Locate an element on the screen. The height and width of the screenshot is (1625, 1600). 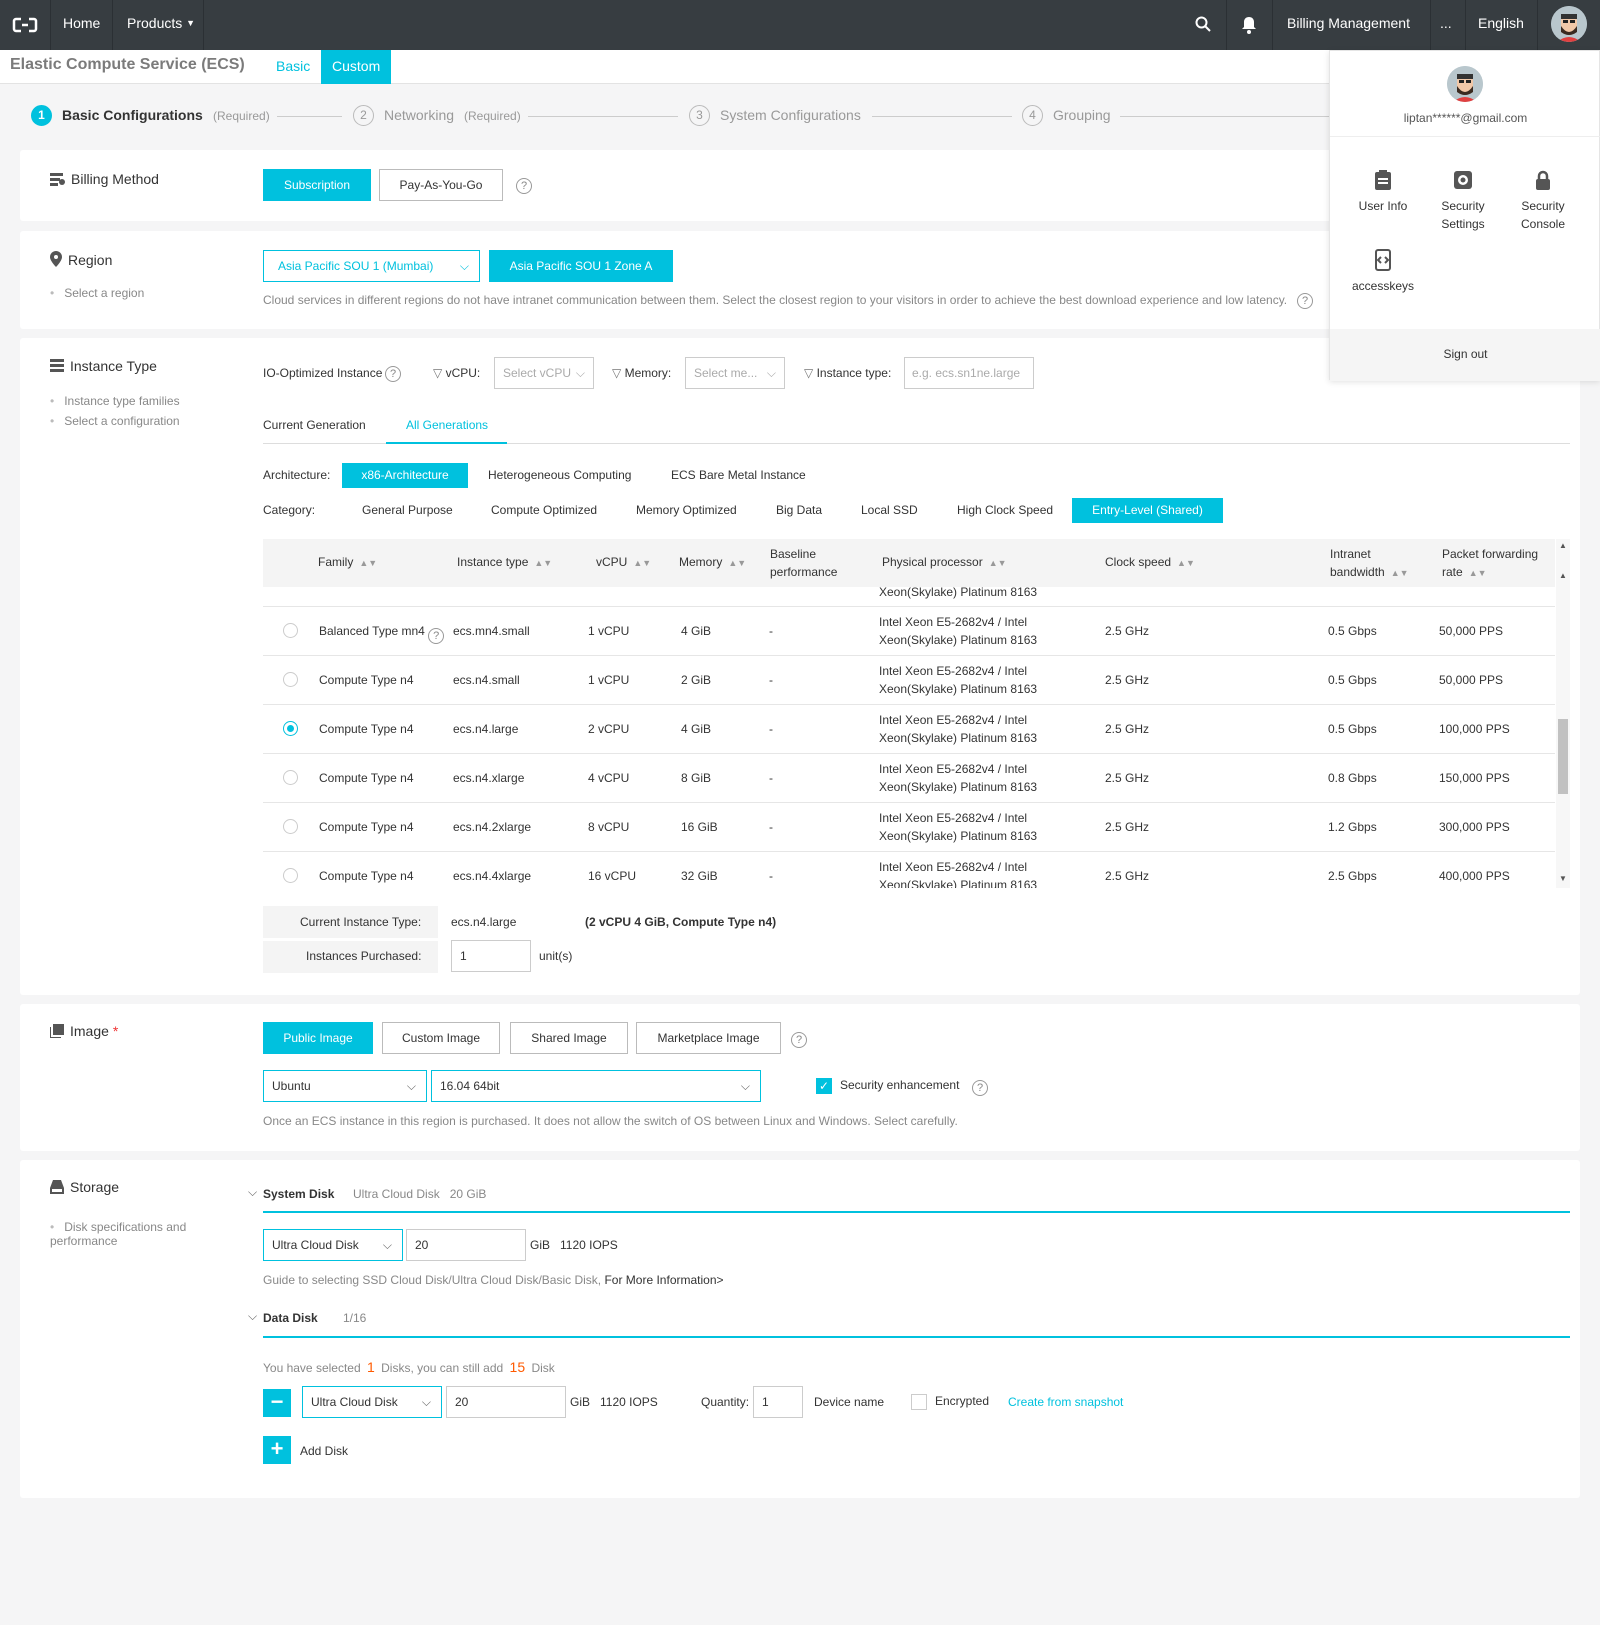
encrypted-label: Encrypted is located at coordinates (962, 1401).